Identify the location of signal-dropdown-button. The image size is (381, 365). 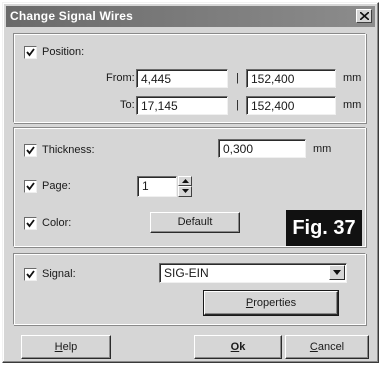
(337, 272).